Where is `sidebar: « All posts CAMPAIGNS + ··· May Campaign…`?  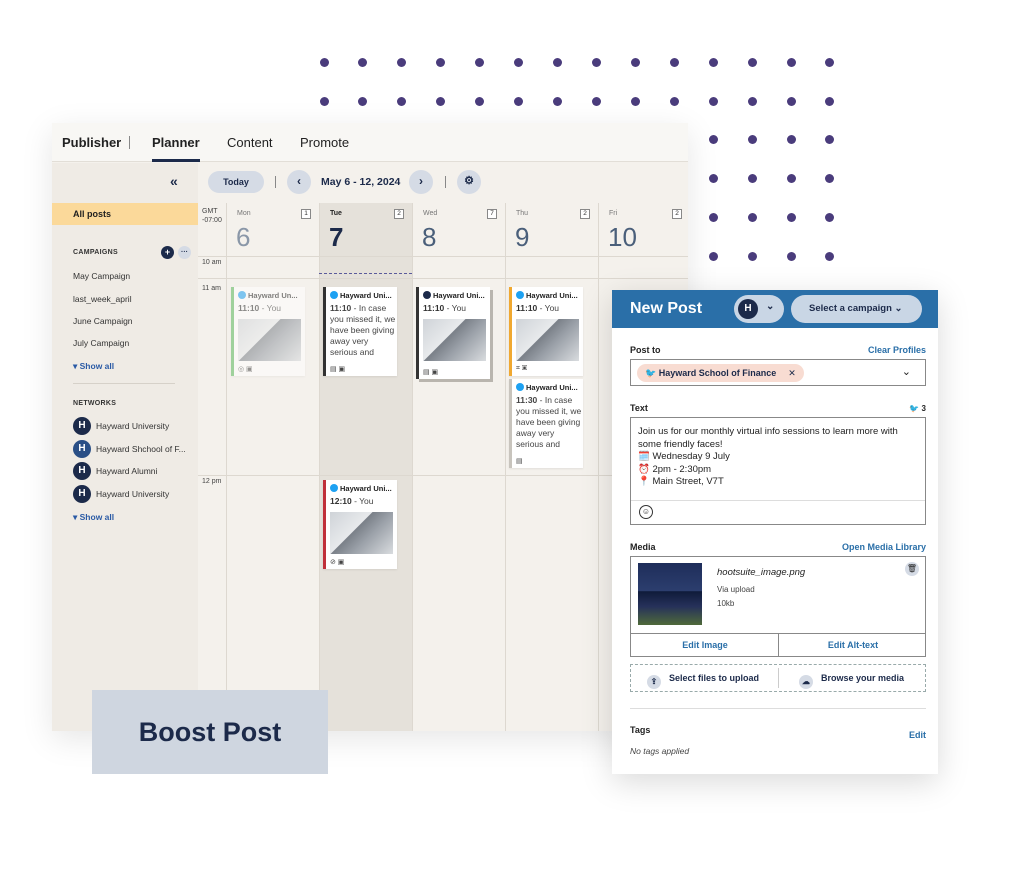
sidebar: « All posts CAMPAIGNS + ··· May Campaign… is located at coordinates (125, 447).